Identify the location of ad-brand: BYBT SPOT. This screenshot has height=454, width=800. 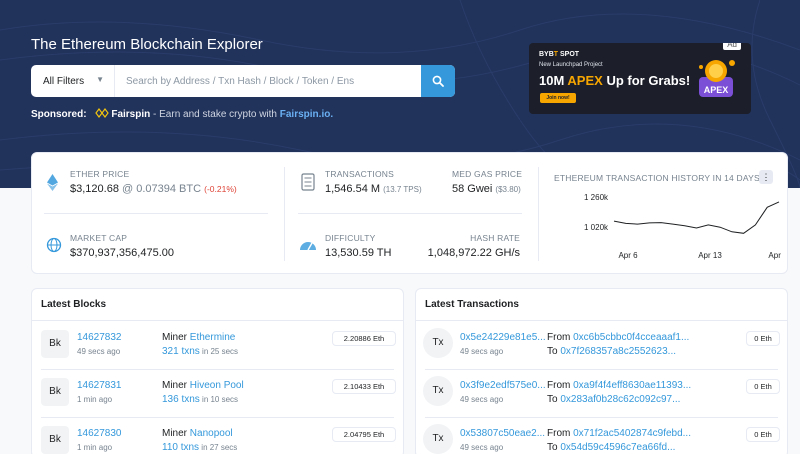
(559, 54).